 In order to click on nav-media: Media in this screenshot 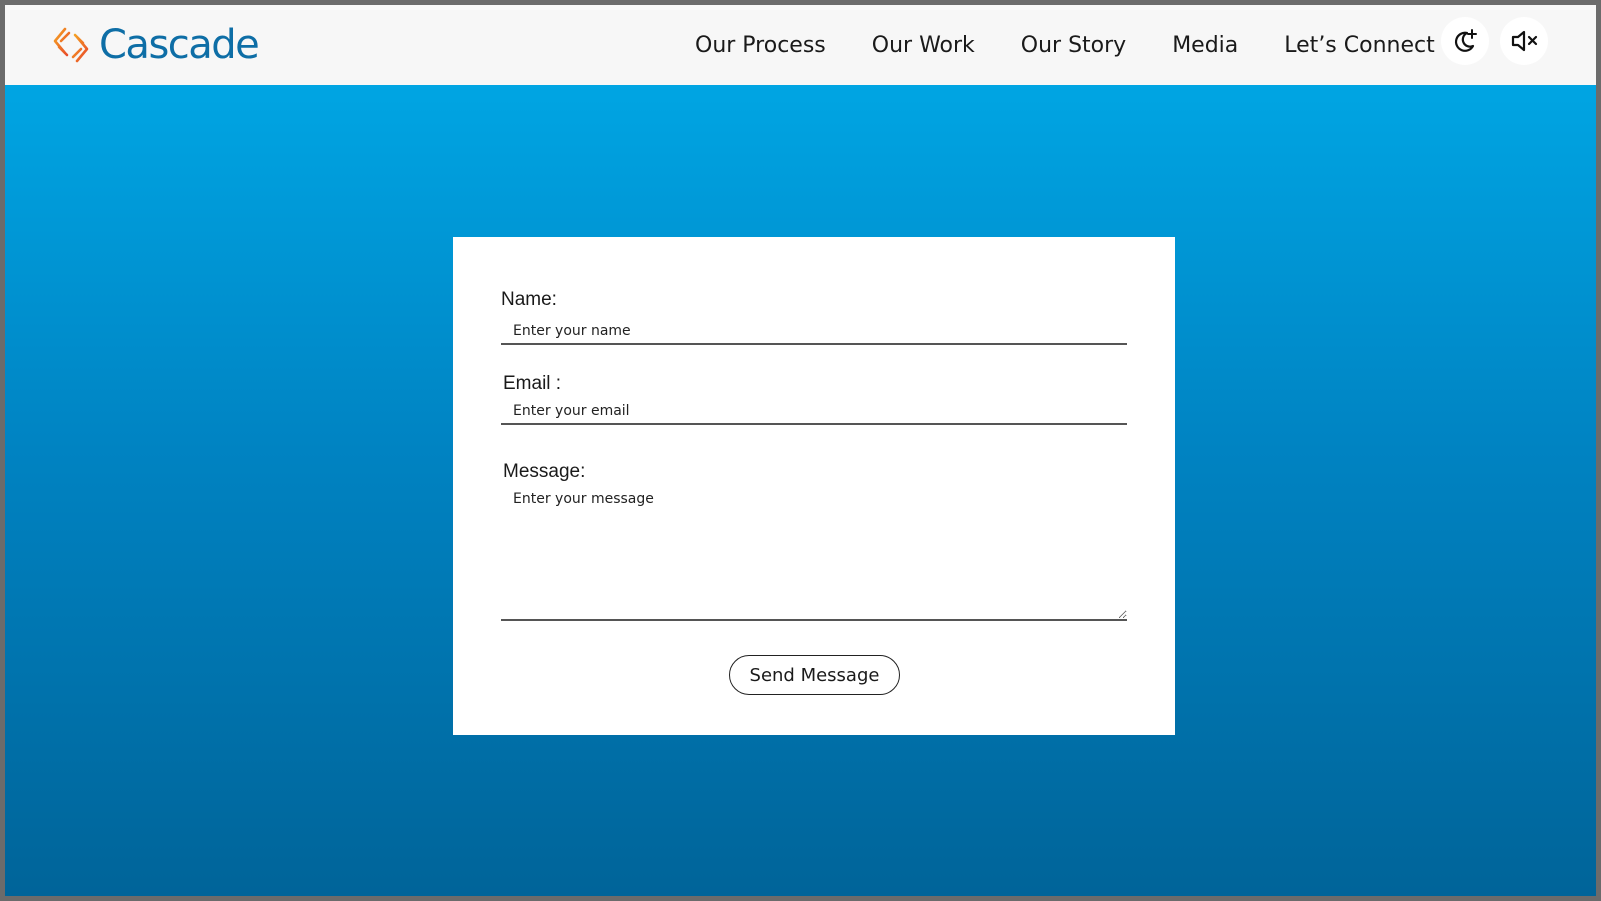, I will do `click(1205, 45)`.